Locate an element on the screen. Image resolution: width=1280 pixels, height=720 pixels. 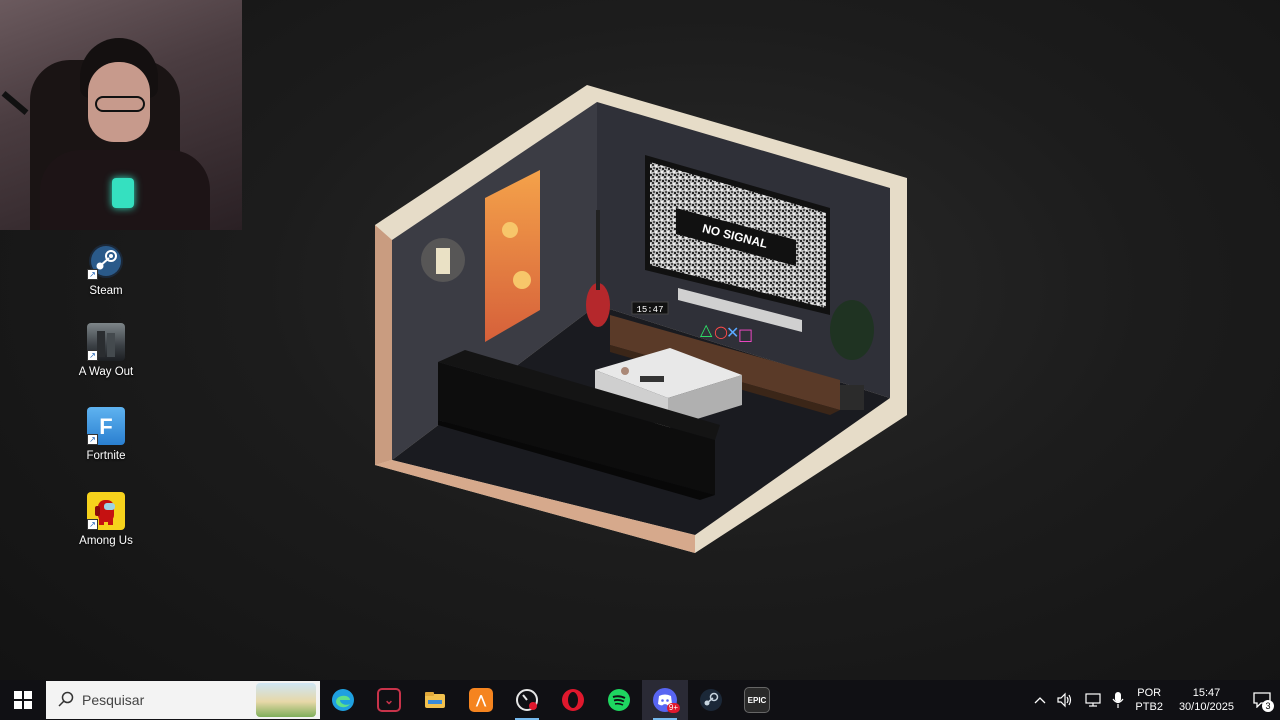
notification-center-button: 3 is located at coordinates (1262, 700).